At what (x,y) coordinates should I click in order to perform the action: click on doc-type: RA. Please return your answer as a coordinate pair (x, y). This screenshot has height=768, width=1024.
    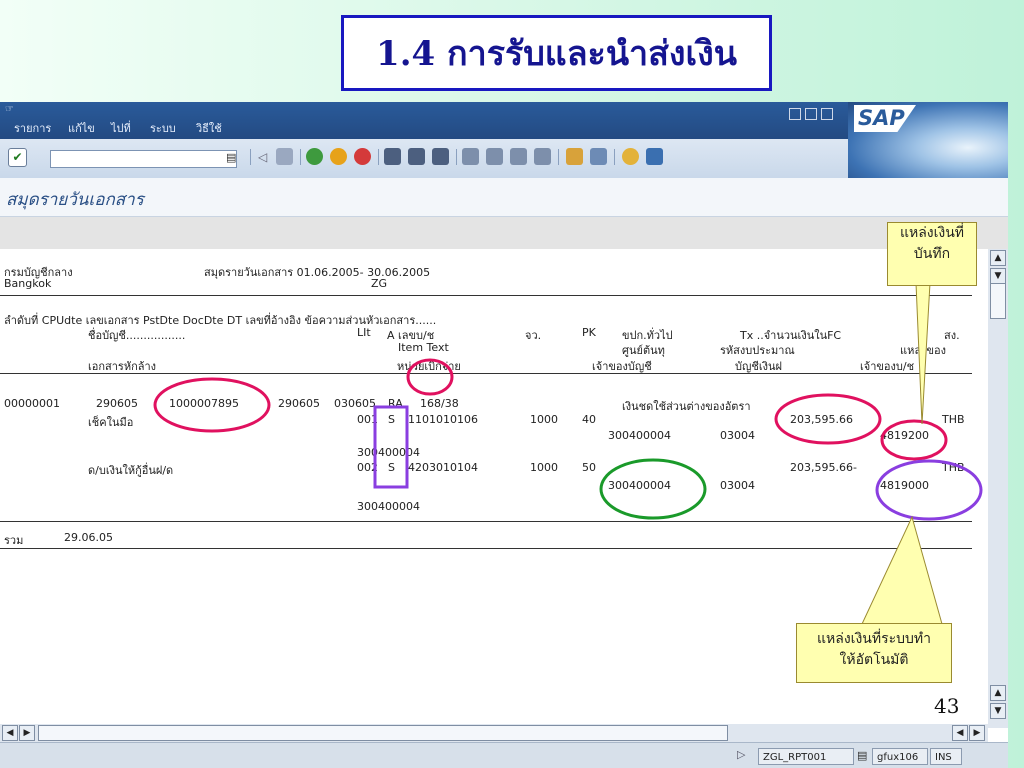
    Looking at the image, I should click on (395, 403).